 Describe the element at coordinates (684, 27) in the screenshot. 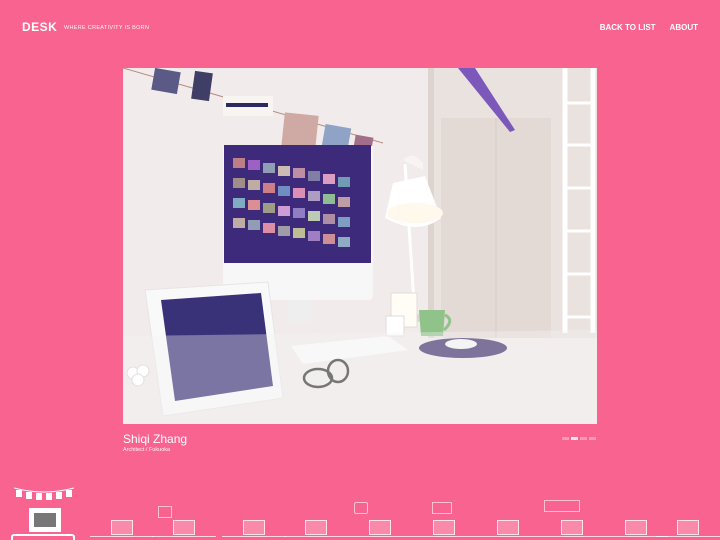

I see `about-link: ABOUT` at that location.